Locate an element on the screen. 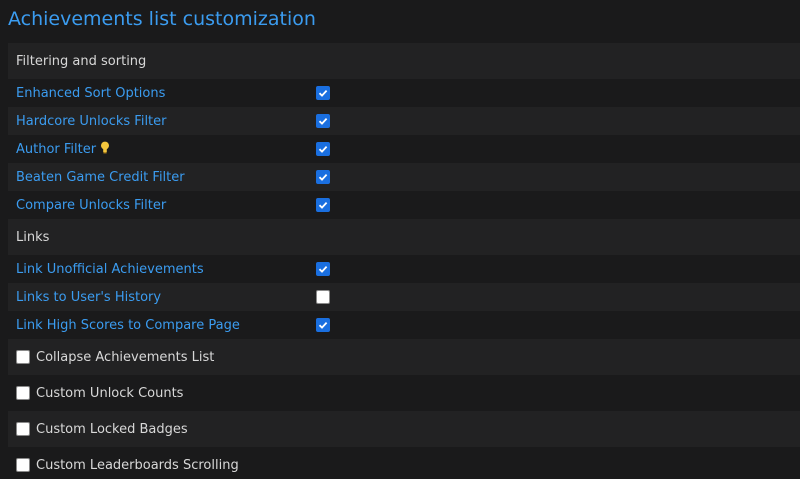 This screenshot has height=479, width=800. lightbulb-icon is located at coordinates (105, 149).